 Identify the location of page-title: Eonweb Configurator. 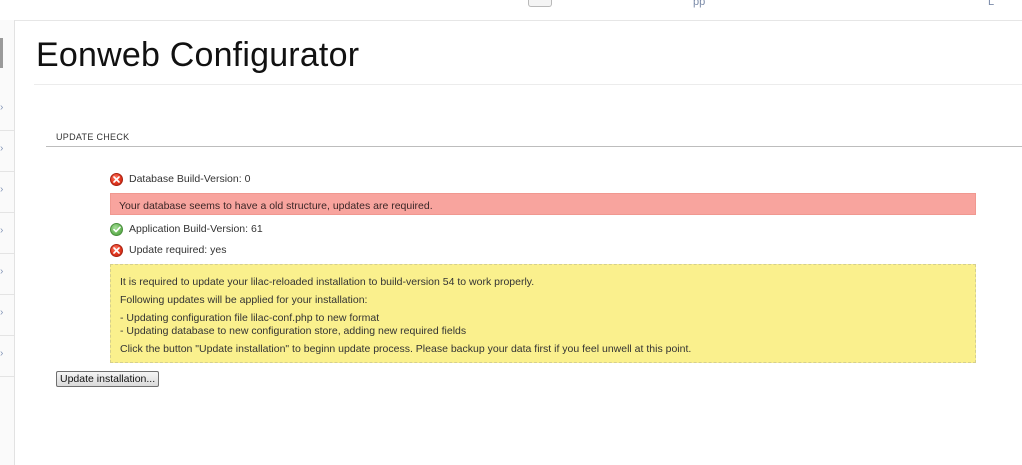
(198, 55).